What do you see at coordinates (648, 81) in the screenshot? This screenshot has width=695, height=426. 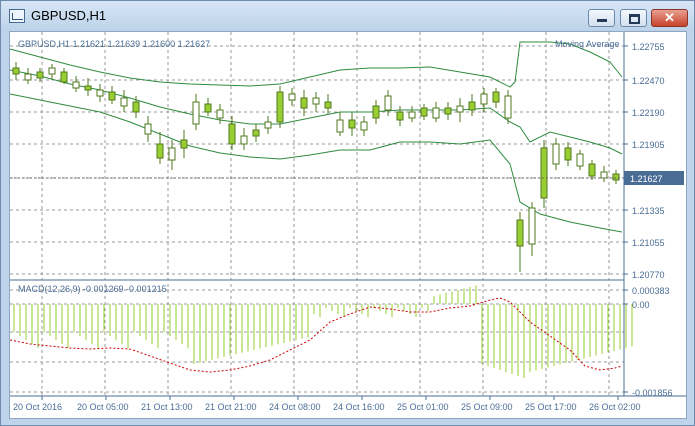 I see `price-tick-label: 1.22470` at bounding box center [648, 81].